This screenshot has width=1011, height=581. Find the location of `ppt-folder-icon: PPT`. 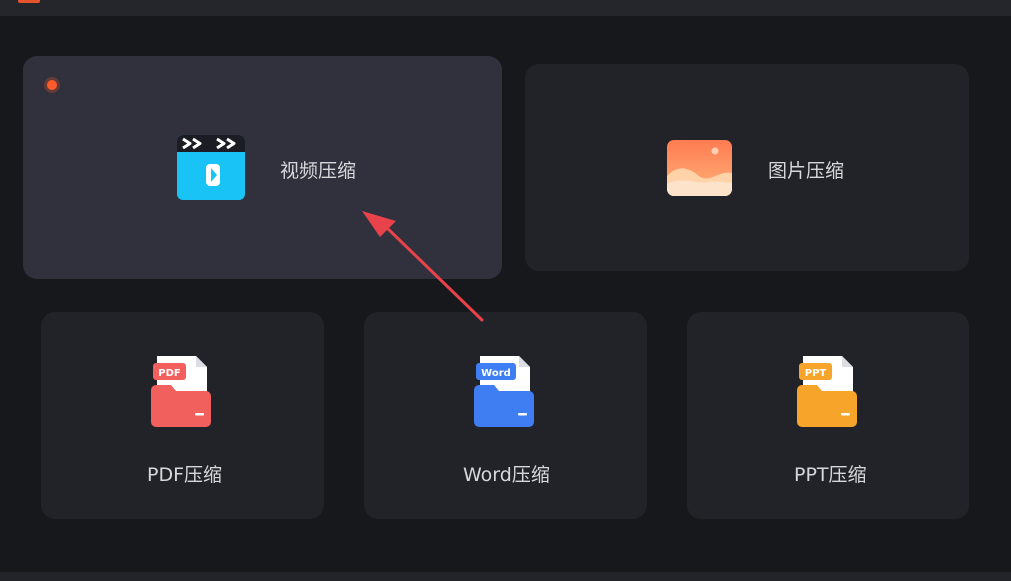

ppt-folder-icon: PPT is located at coordinates (827, 391).